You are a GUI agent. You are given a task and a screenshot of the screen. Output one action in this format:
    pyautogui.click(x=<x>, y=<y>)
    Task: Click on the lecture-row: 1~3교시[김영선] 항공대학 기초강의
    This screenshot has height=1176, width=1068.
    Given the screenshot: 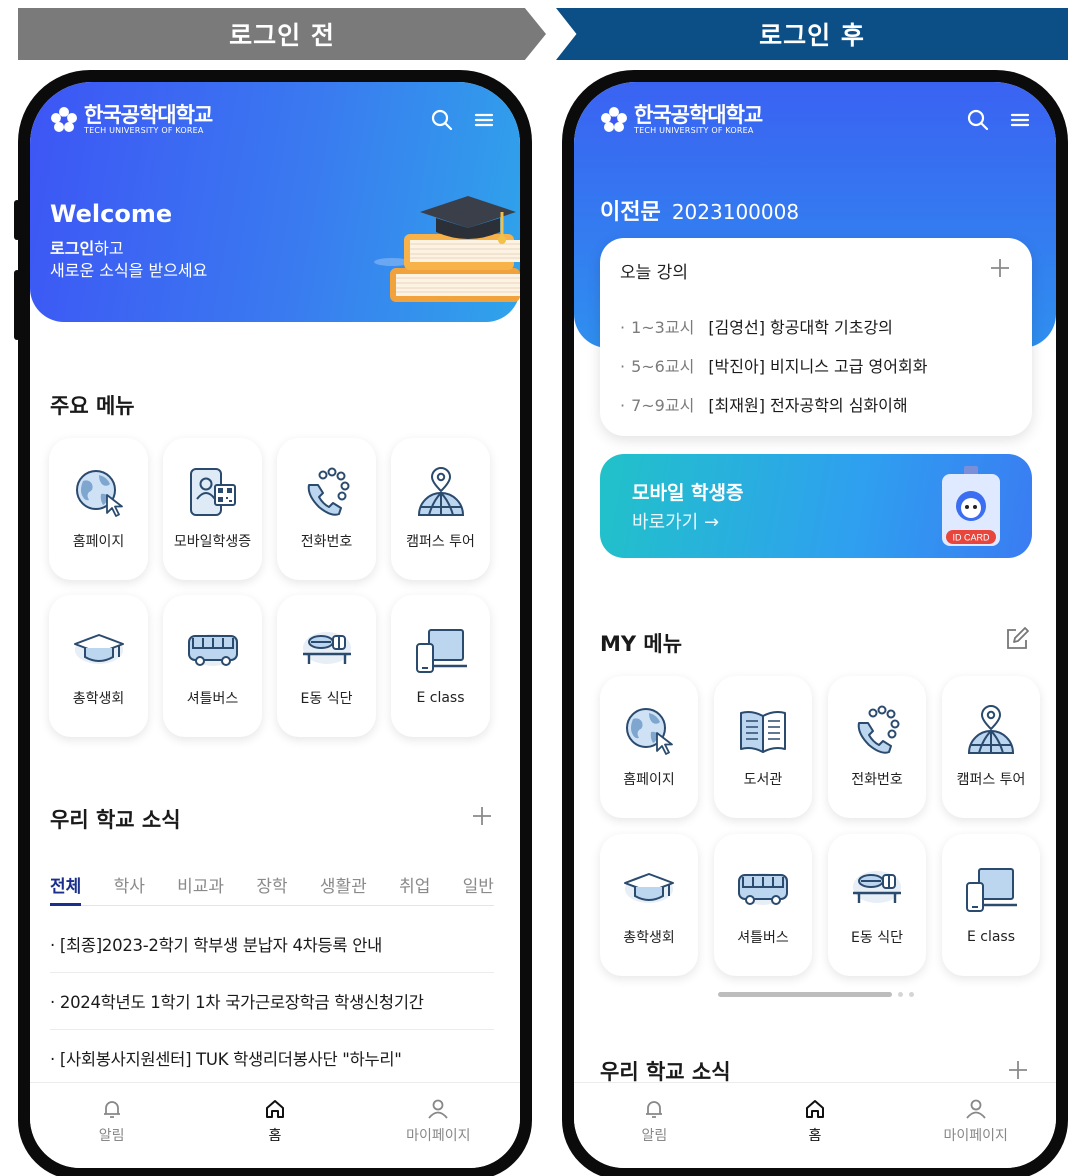 What is the action you would take?
    pyautogui.click(x=773, y=325)
    